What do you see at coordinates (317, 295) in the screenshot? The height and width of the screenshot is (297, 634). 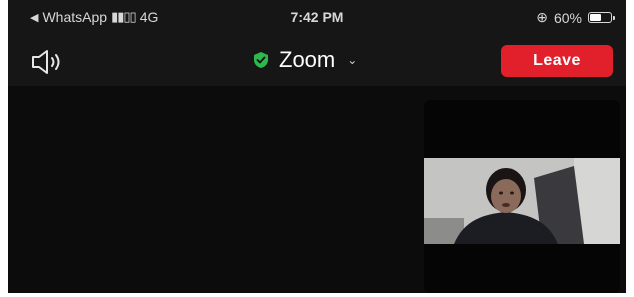 I see `bottom-divider` at bounding box center [317, 295].